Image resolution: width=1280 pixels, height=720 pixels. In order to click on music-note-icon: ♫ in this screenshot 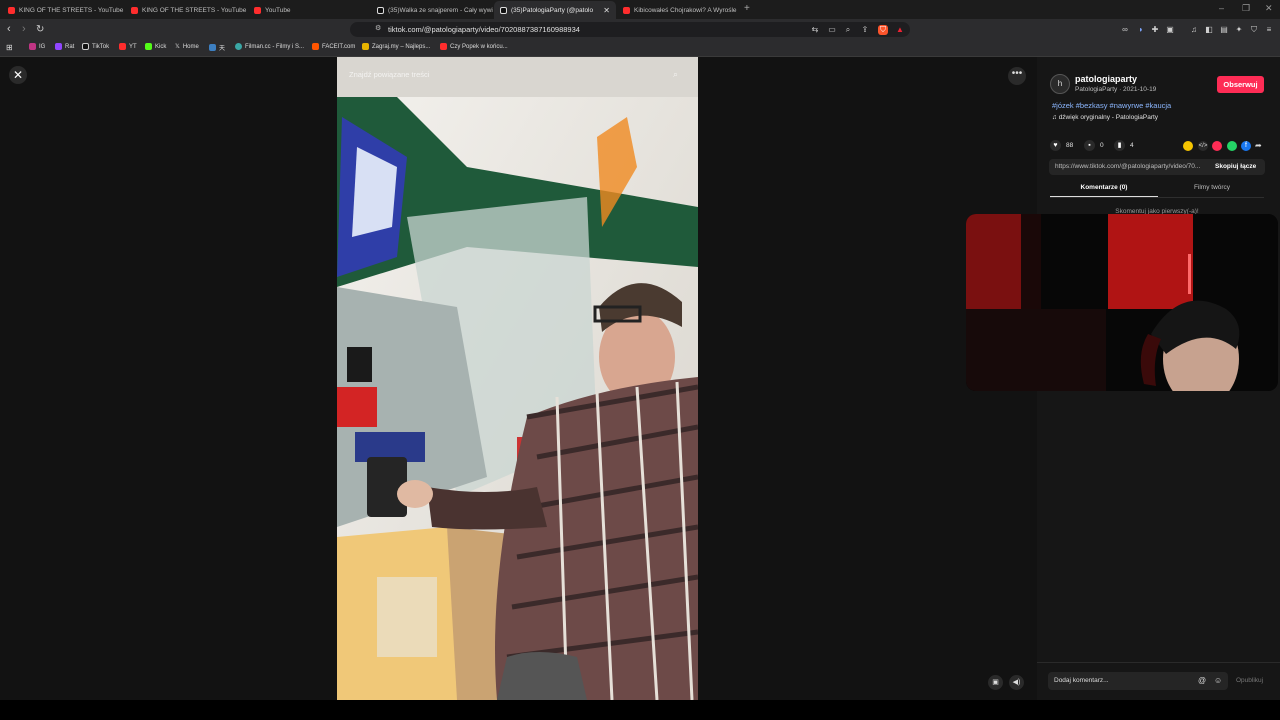, I will do `click(1055, 117)`.